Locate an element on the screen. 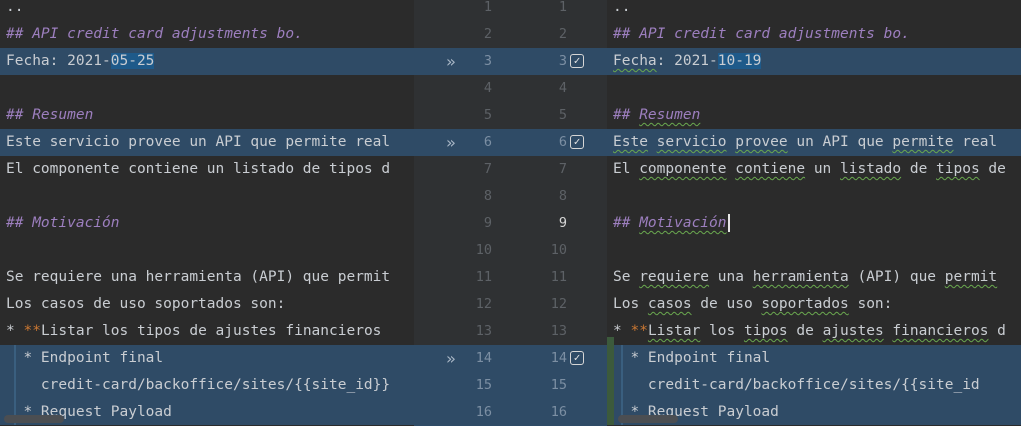 The height and width of the screenshot is (426, 1021). left-line-number: 10 is located at coordinates (483, 250).